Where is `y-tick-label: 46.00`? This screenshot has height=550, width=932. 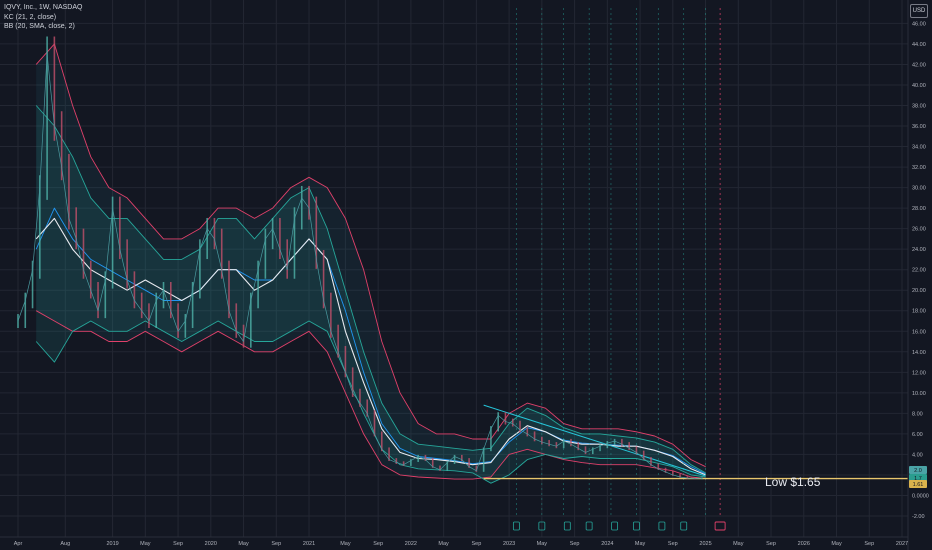
y-tick-label: 46.00 is located at coordinates (919, 24).